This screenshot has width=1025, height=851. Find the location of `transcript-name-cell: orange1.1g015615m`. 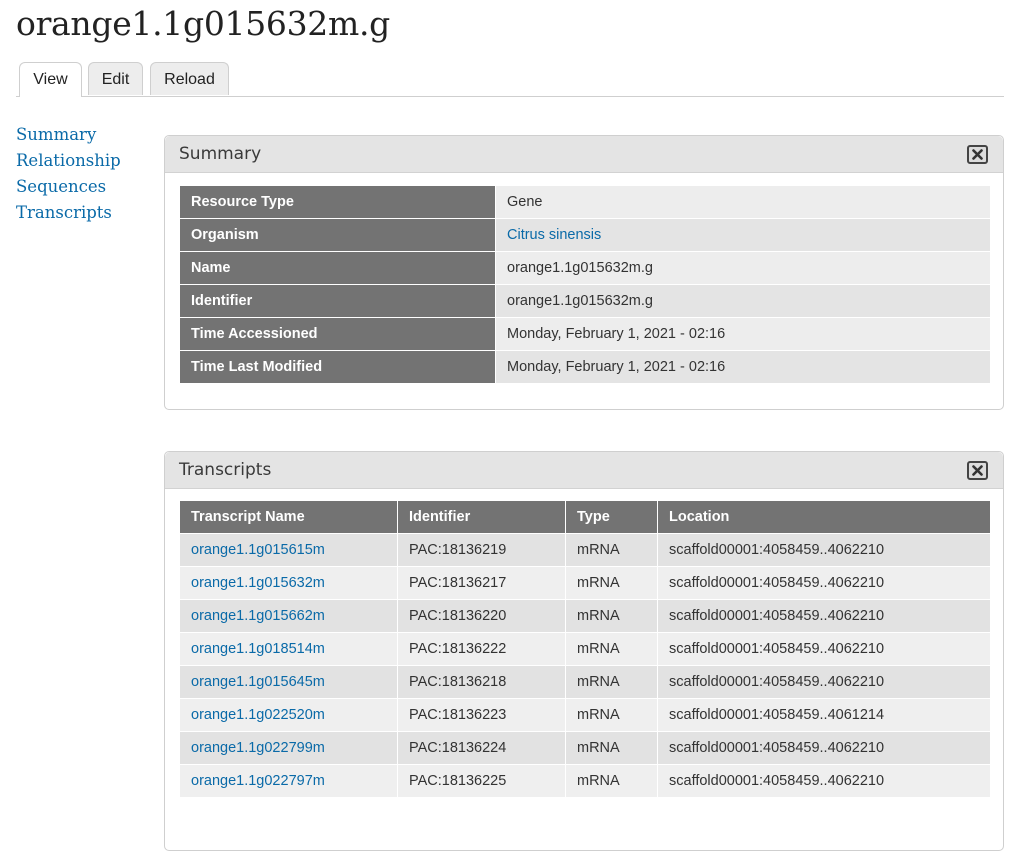

transcript-name-cell: orange1.1g015615m is located at coordinates (288, 550).